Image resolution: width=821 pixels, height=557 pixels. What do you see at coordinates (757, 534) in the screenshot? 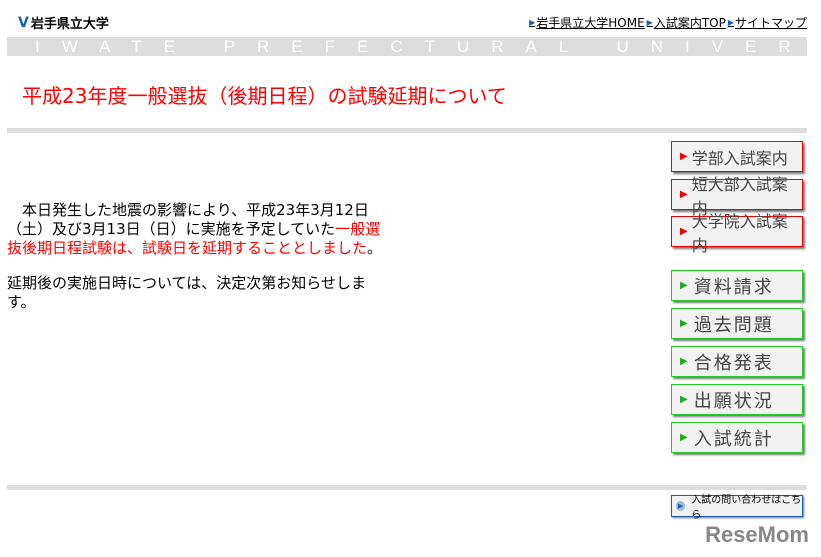
I see `watermark: ReseMom` at bounding box center [757, 534].